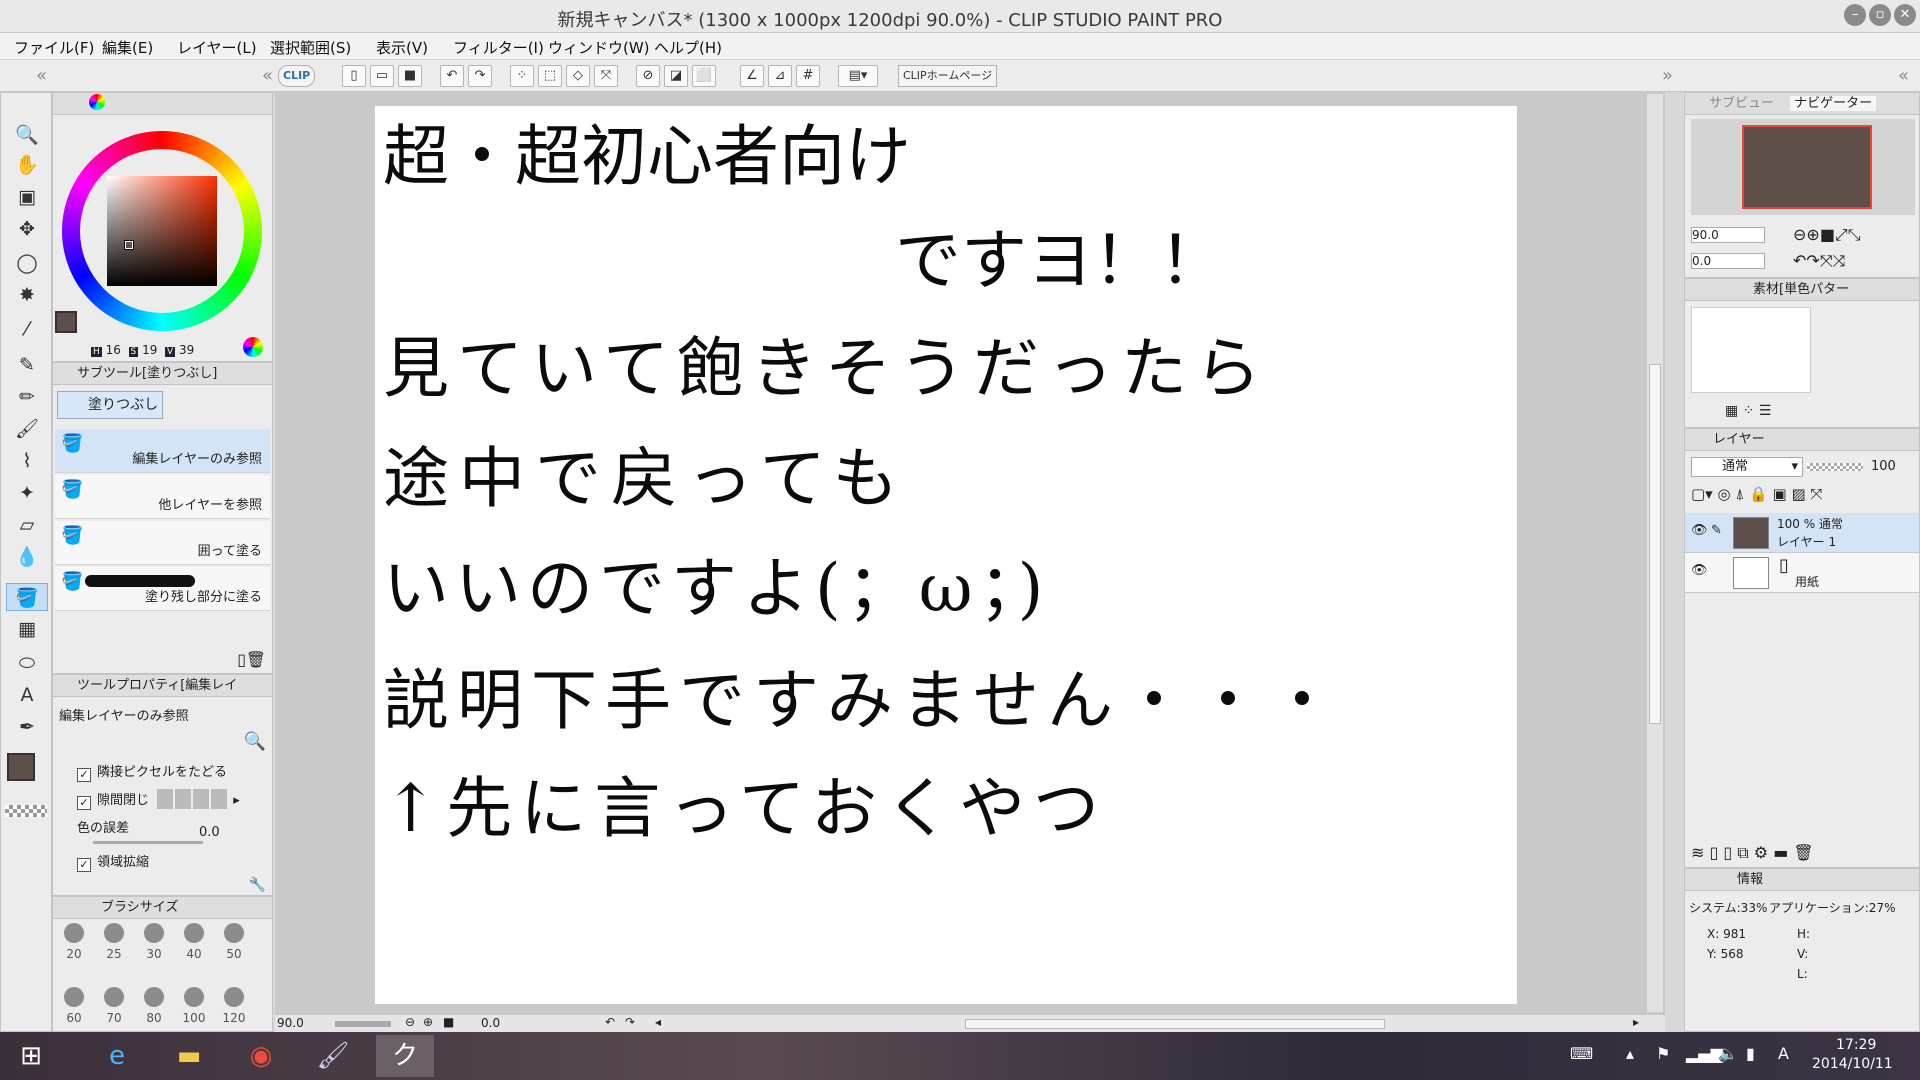 This screenshot has height=1080, width=1920. What do you see at coordinates (21, 767) in the screenshot?
I see `main-color-swatch` at bounding box center [21, 767].